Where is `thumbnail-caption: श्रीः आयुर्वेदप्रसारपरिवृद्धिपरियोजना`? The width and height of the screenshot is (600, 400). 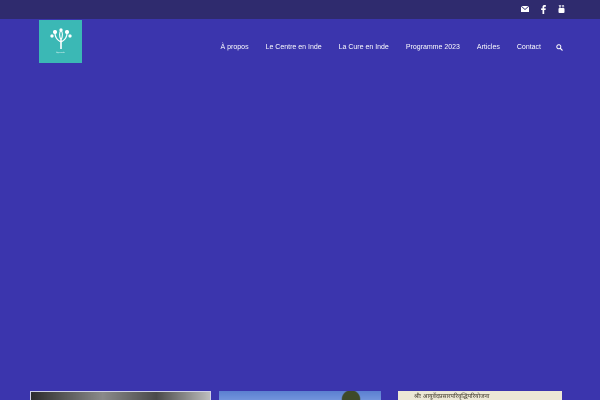 thumbnail-caption: श्रीः आयुर्वेदप्रसारपरिवृद्धिपरियोजना is located at coordinates (452, 396).